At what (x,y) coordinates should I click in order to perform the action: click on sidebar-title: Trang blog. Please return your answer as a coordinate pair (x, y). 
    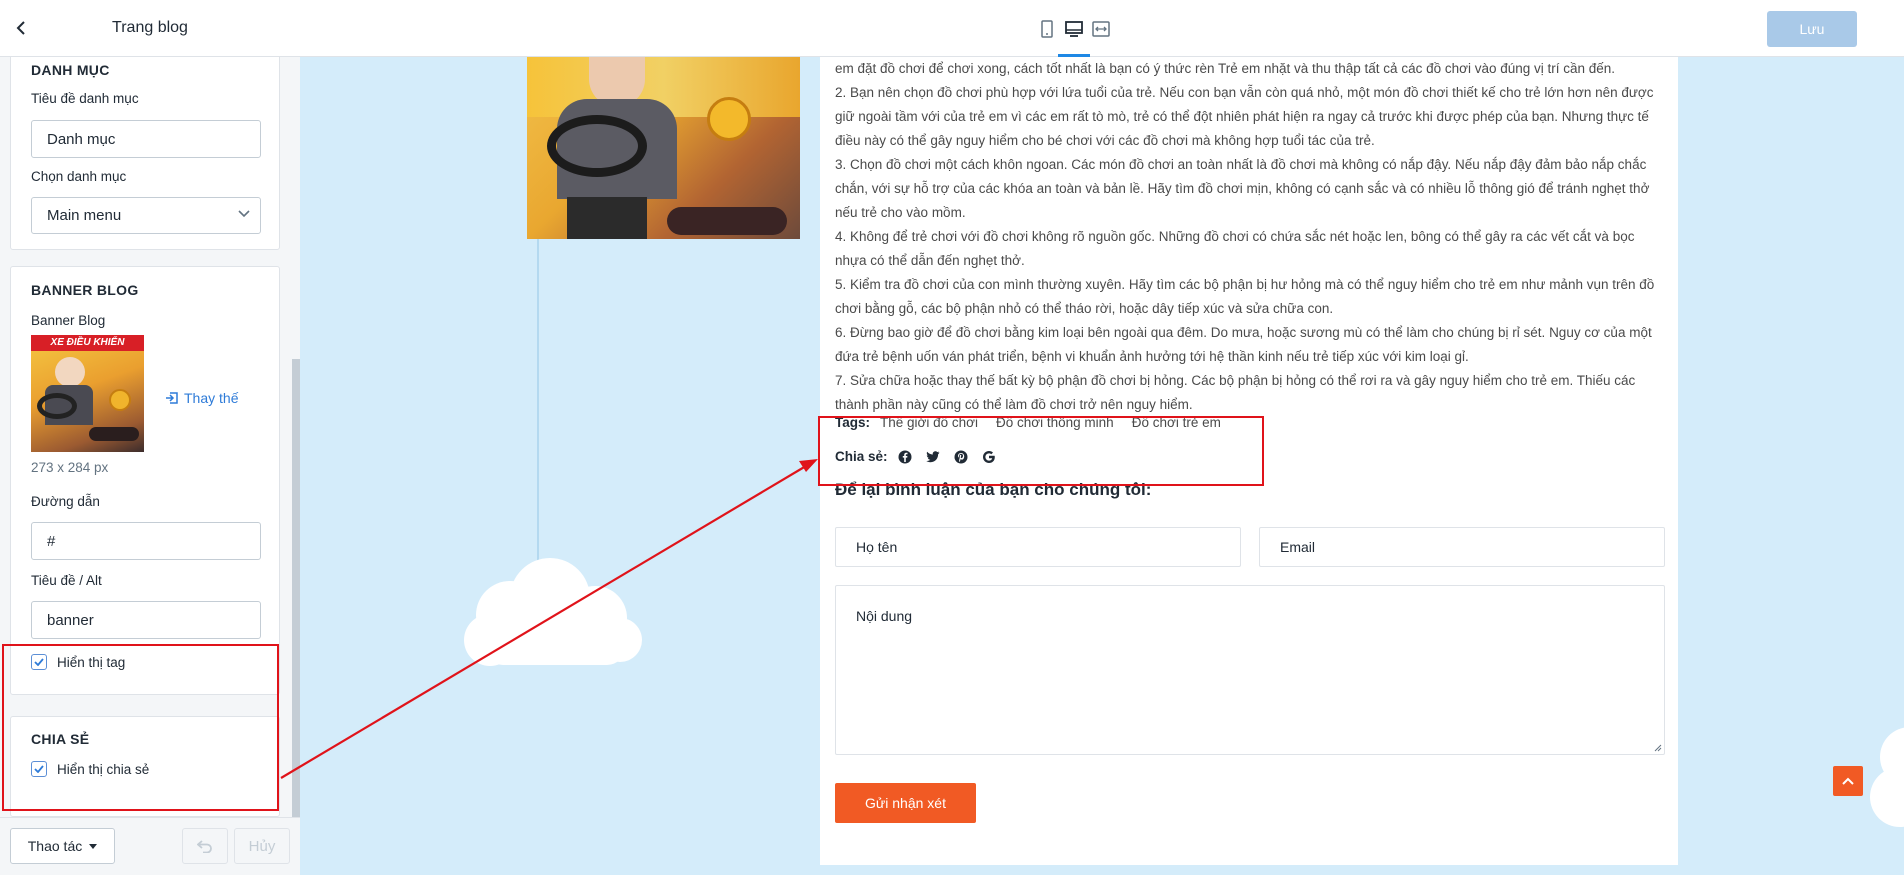
    Looking at the image, I should click on (150, 27).